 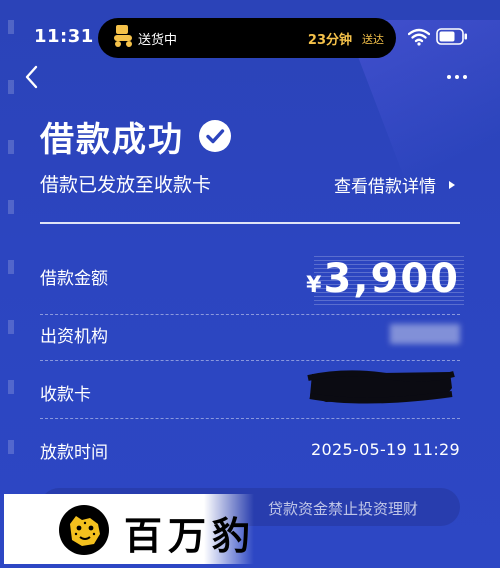 I want to click on wifi-icon, so click(x=419, y=37).